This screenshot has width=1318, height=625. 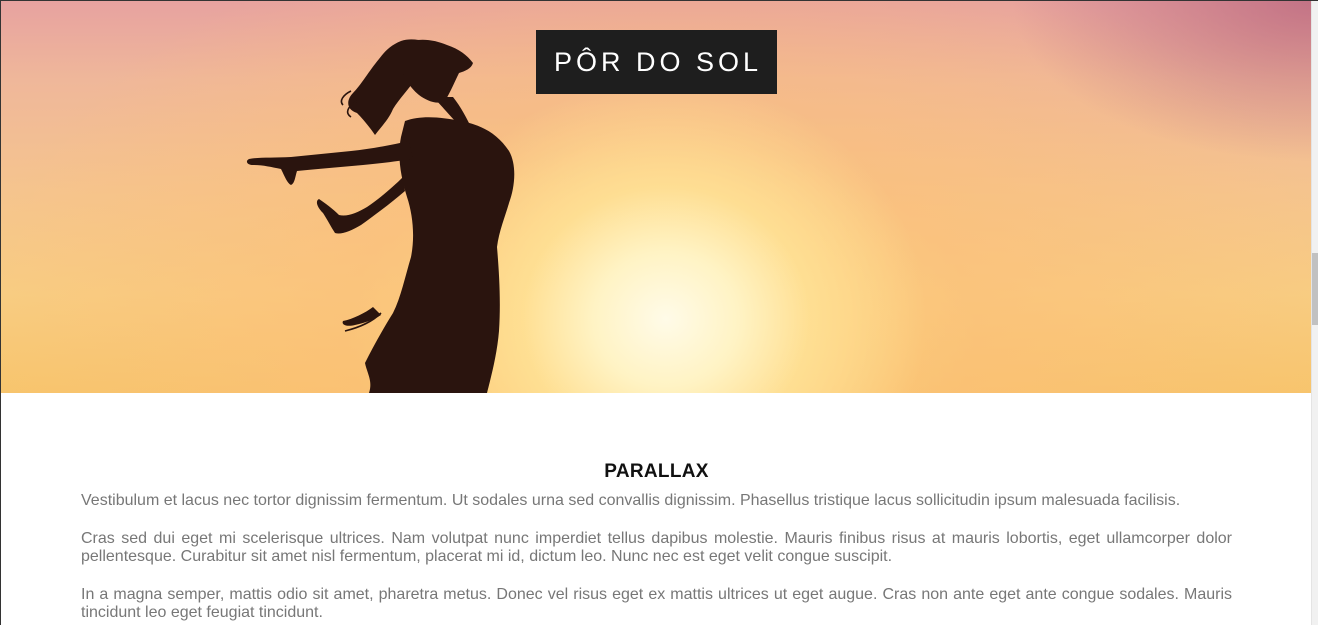 What do you see at coordinates (656, 471) in the screenshot?
I see `section-heading: PARALLAX` at bounding box center [656, 471].